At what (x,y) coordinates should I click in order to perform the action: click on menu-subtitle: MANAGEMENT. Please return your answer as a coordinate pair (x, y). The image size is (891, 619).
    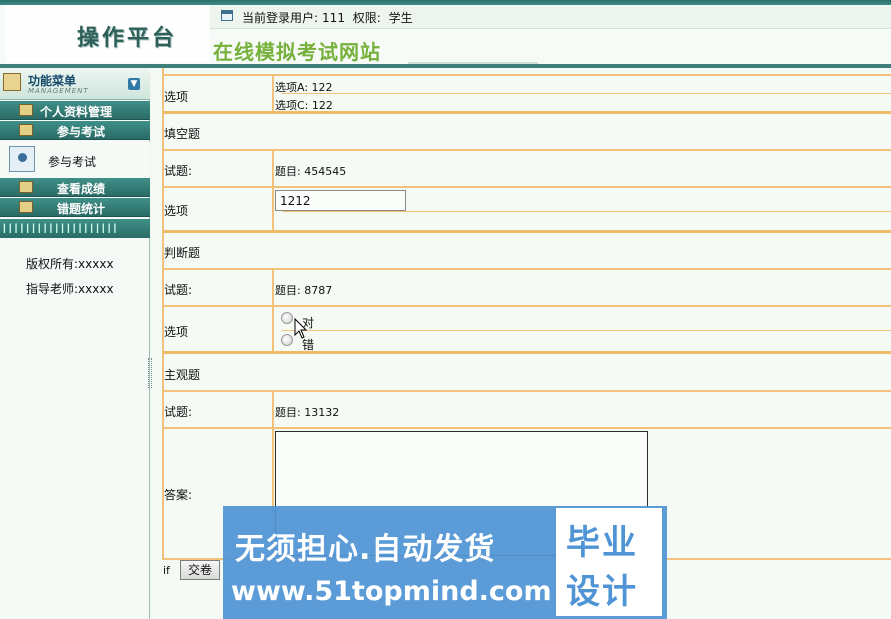
    Looking at the image, I should click on (58, 91).